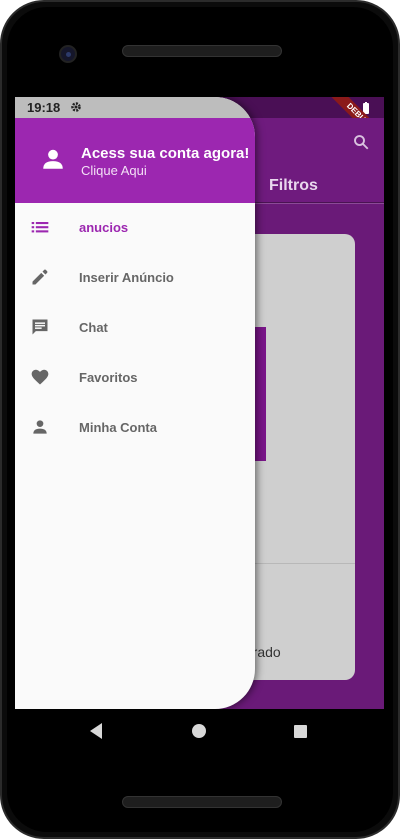 The image size is (400, 839). Describe the element at coordinates (93, 327) in the screenshot. I see `menu-item-label: Chat` at that location.